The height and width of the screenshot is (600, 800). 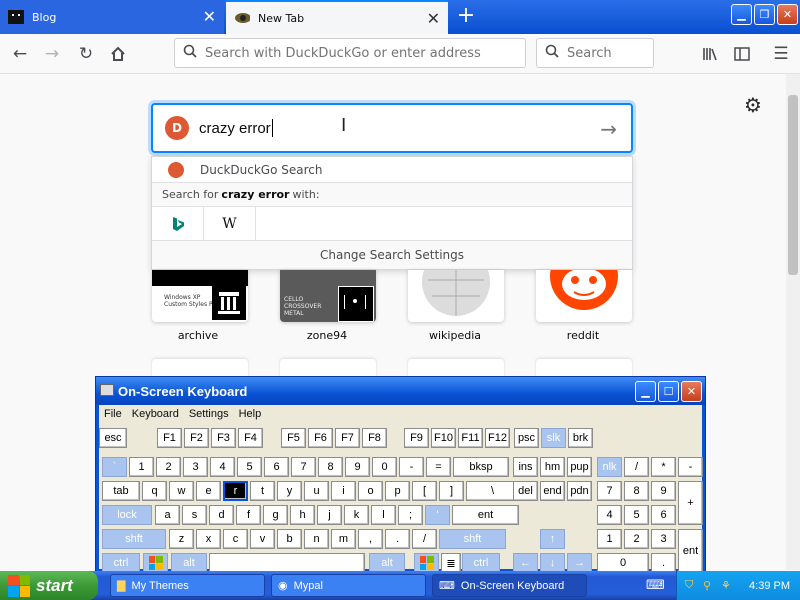 I want to click on down-arrow-key-icon: ↓, so click(x=552, y=563).